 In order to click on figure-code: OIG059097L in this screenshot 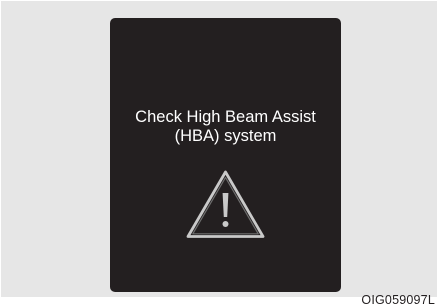, I will do `click(398, 300)`.